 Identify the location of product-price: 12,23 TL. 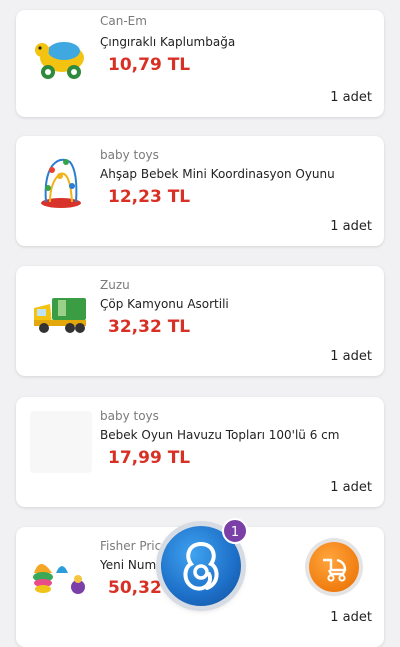
(149, 197).